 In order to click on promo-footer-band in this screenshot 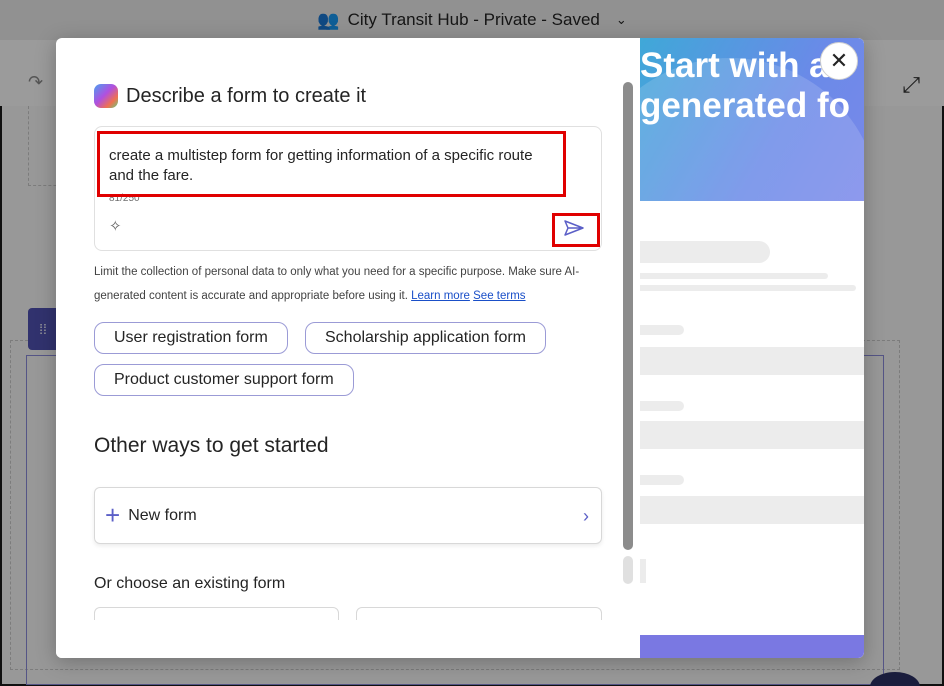, I will do `click(752, 646)`.